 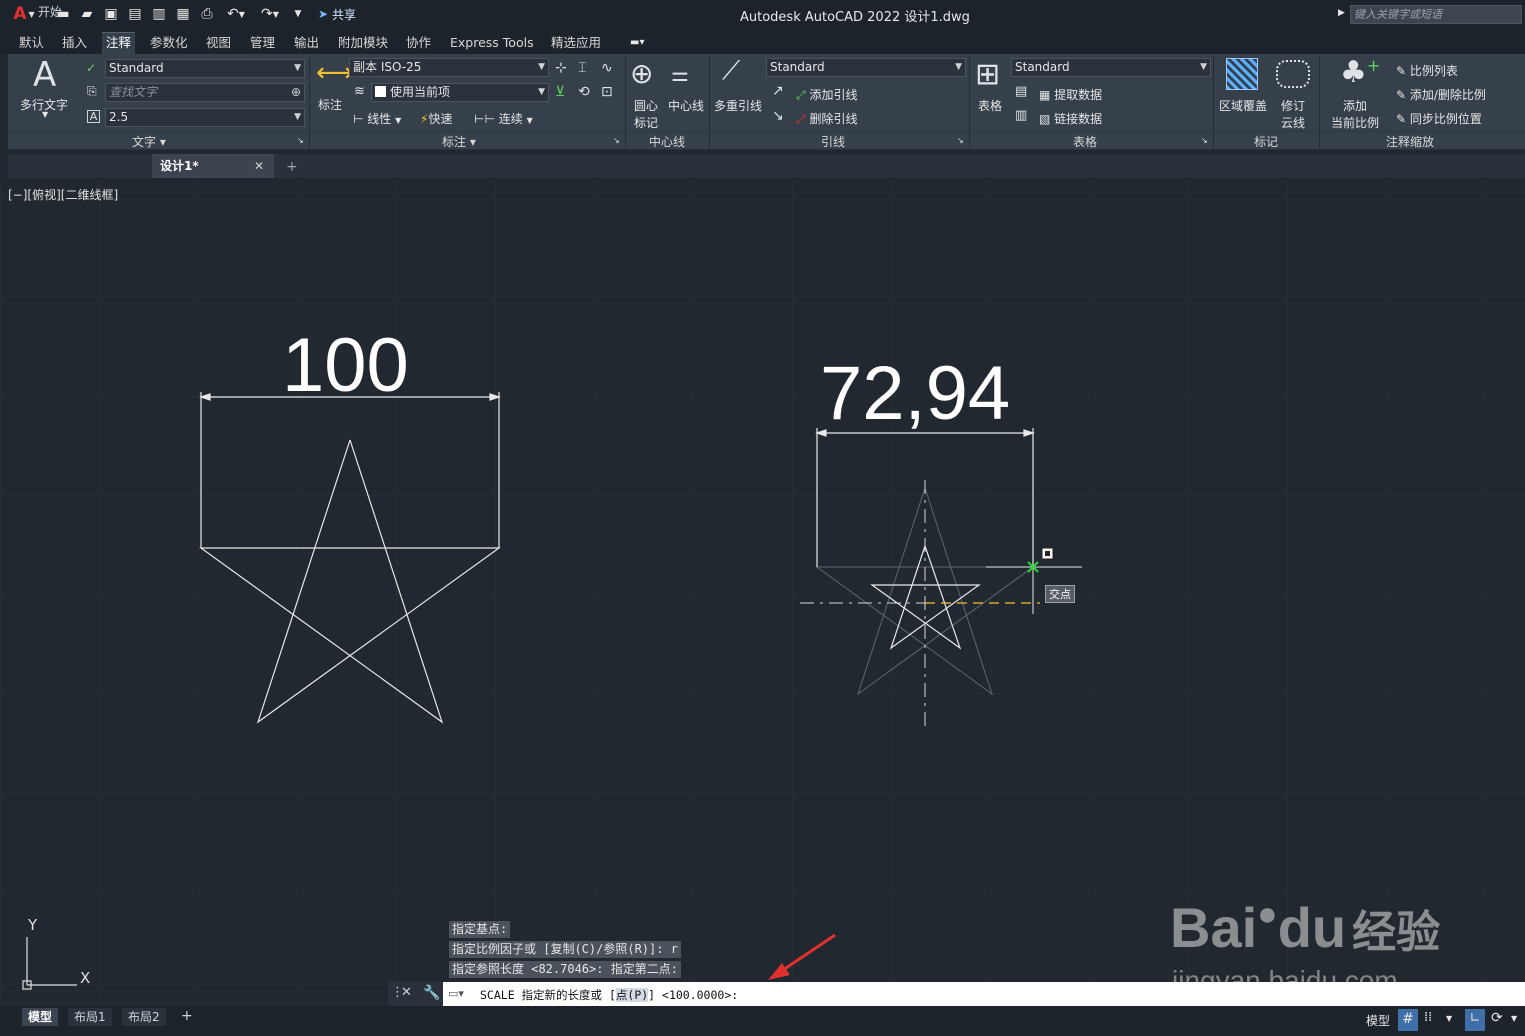 I want to click on multileader-button: 多重引线, so click(x=738, y=105).